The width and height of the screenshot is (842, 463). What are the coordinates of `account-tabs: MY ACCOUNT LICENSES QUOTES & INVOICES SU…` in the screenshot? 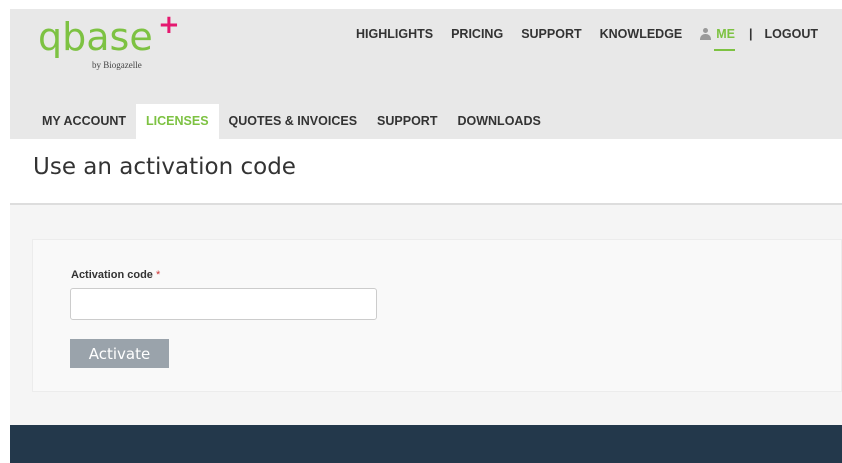 It's located at (291, 121).